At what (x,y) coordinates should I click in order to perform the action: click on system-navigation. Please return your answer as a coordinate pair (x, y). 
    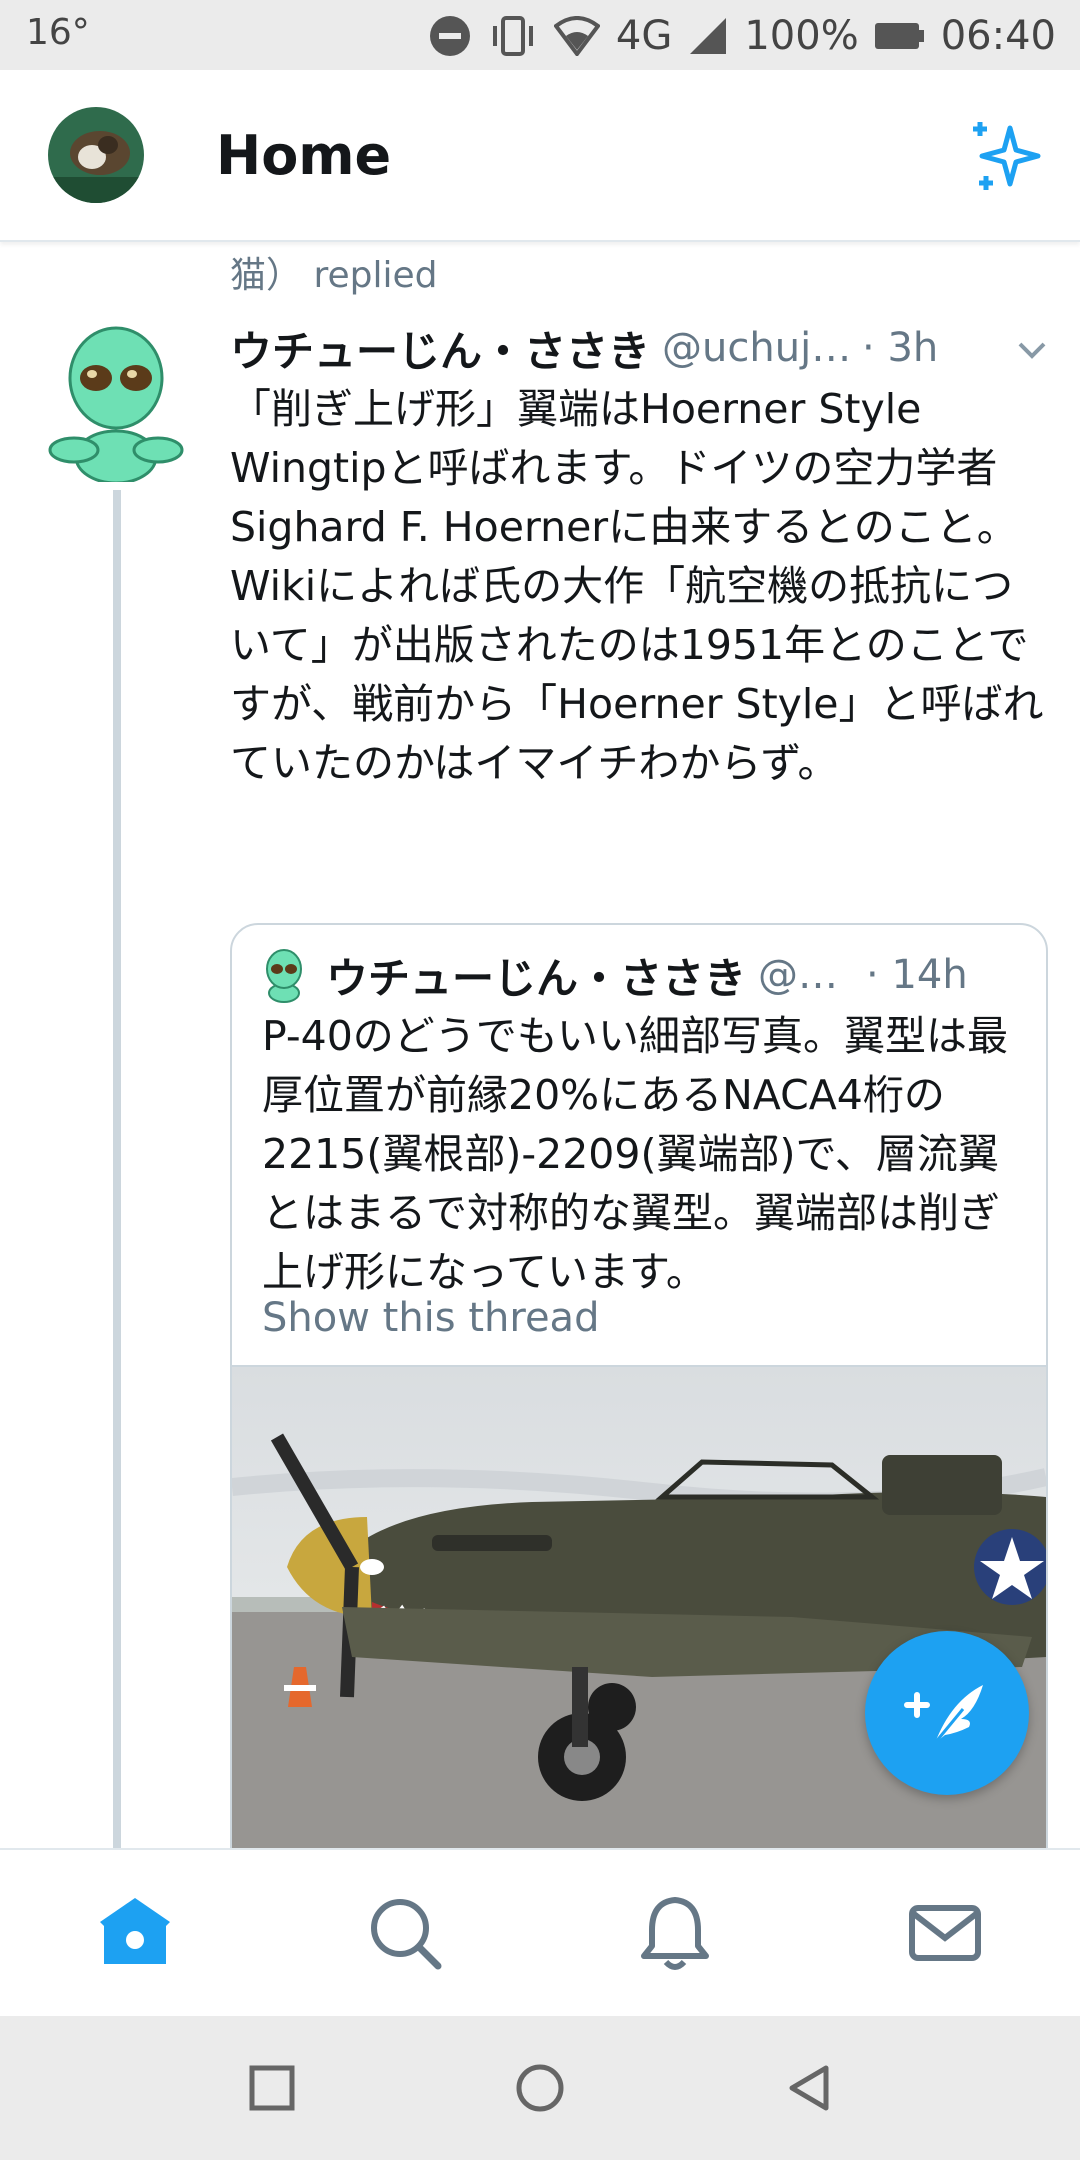
    Looking at the image, I should click on (540, 2088).